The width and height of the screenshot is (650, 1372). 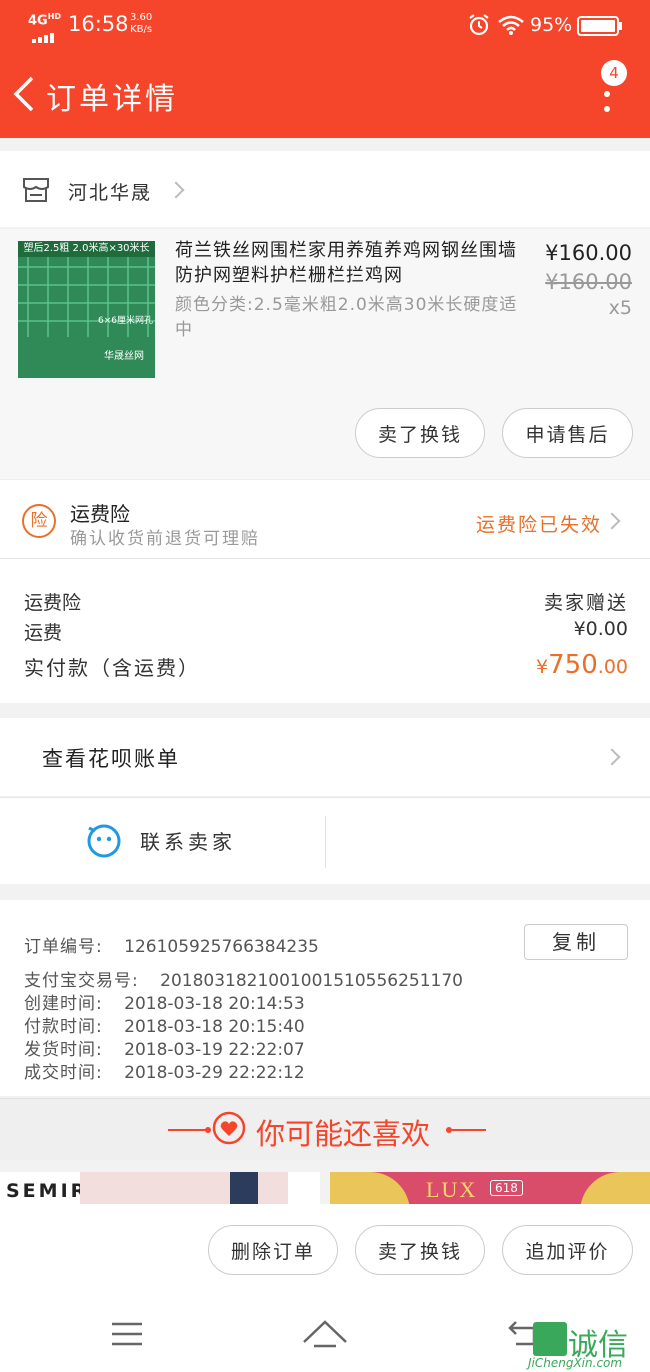 I want to click on product-spec: 颜色分类:2.5毫米粗2.0米高30米长硬度适中, so click(x=346, y=317).